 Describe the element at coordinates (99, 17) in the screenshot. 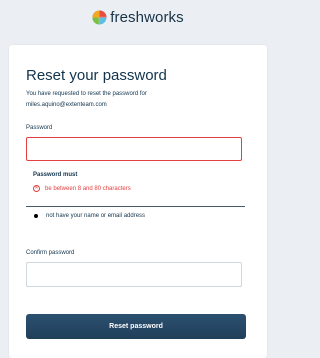

I see `freshworks-logo-icon` at that location.